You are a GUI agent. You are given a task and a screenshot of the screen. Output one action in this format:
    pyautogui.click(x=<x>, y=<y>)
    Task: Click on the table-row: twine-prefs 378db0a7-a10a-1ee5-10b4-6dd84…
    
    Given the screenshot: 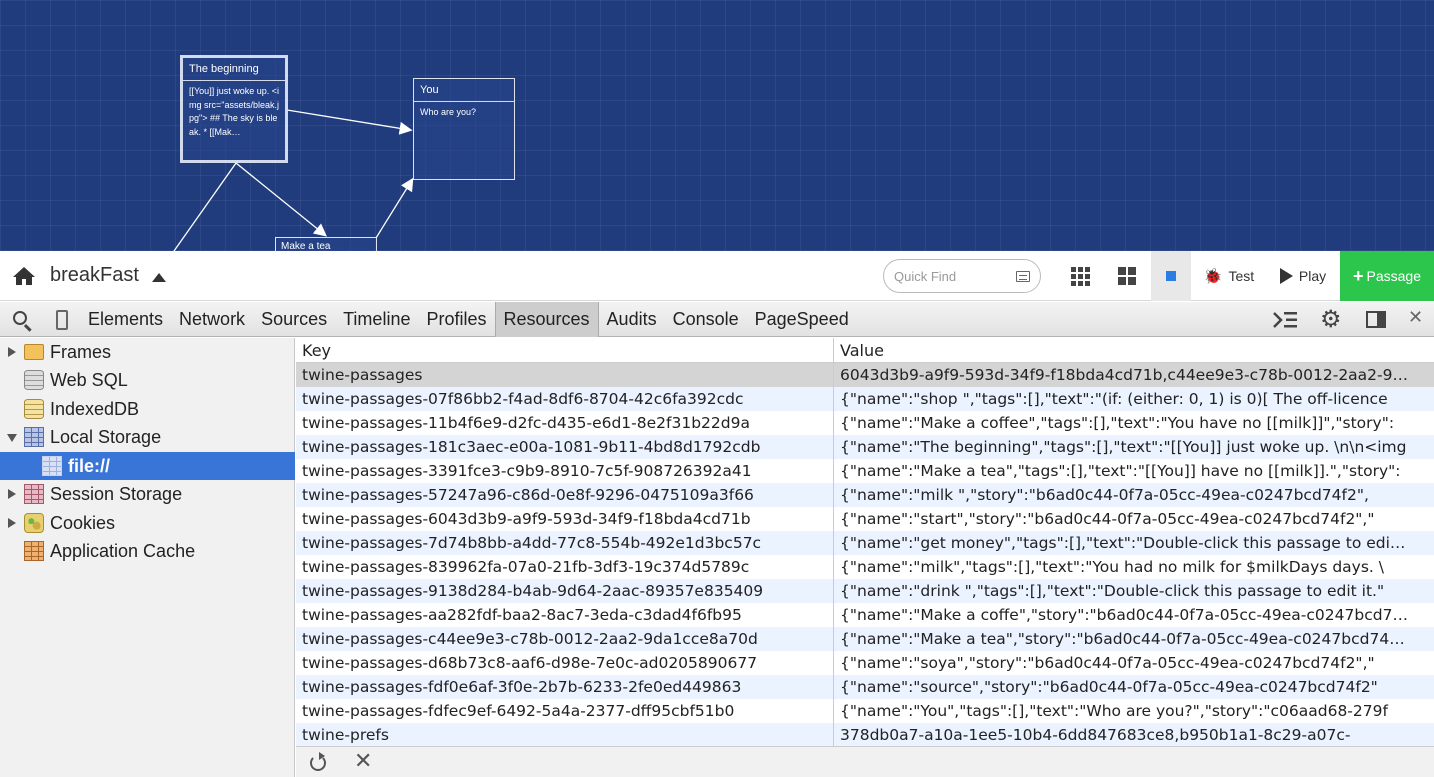 What is the action you would take?
    pyautogui.click(x=865, y=734)
    